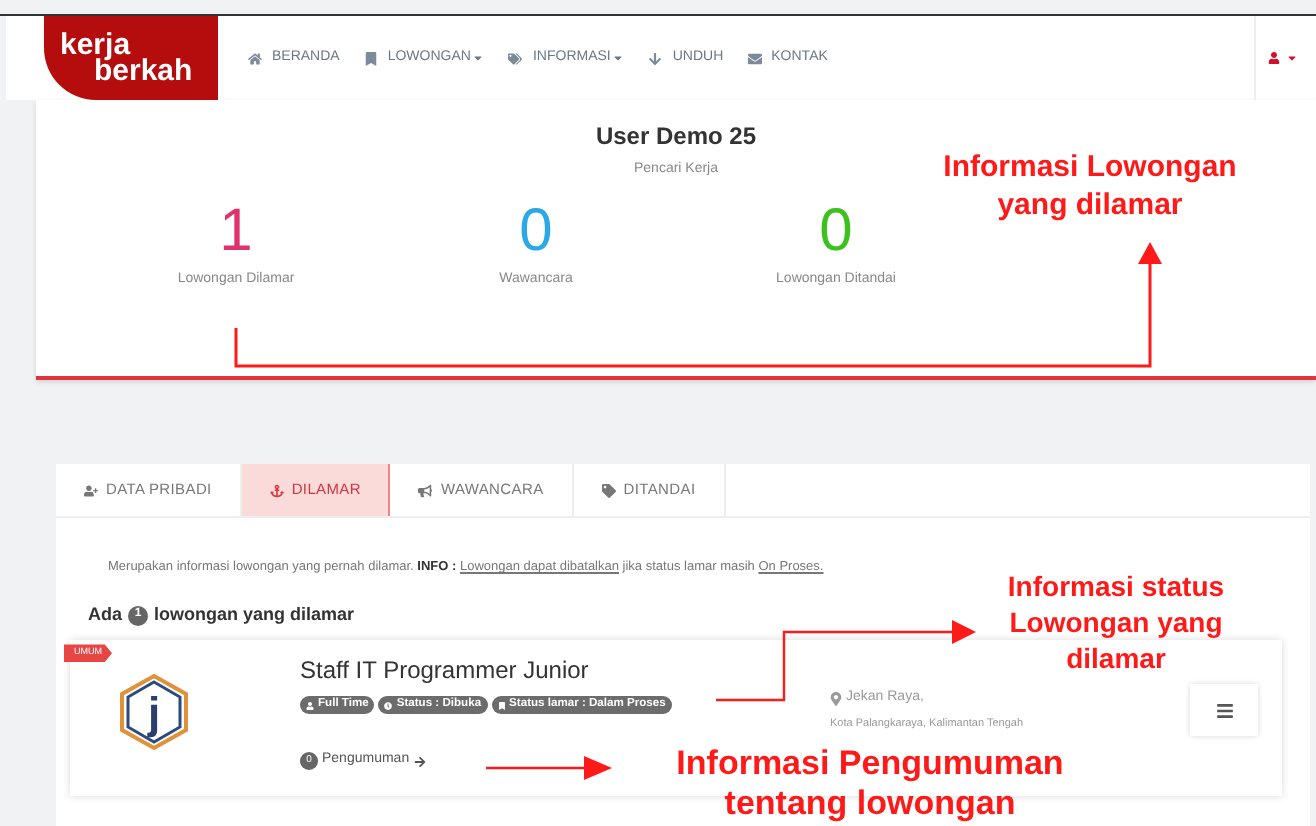 This screenshot has width=1316, height=826. What do you see at coordinates (425, 490) in the screenshot?
I see `bullhorn-icon` at bounding box center [425, 490].